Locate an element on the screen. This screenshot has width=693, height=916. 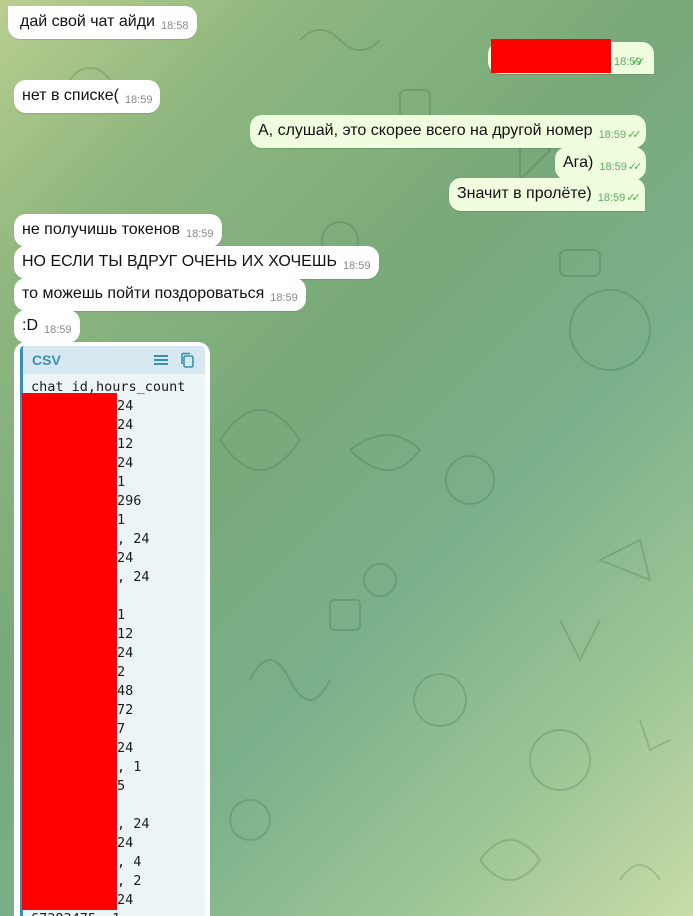
incoming-message: то можешь пойти поздороваться 18:59 is located at coordinates (160, 294).